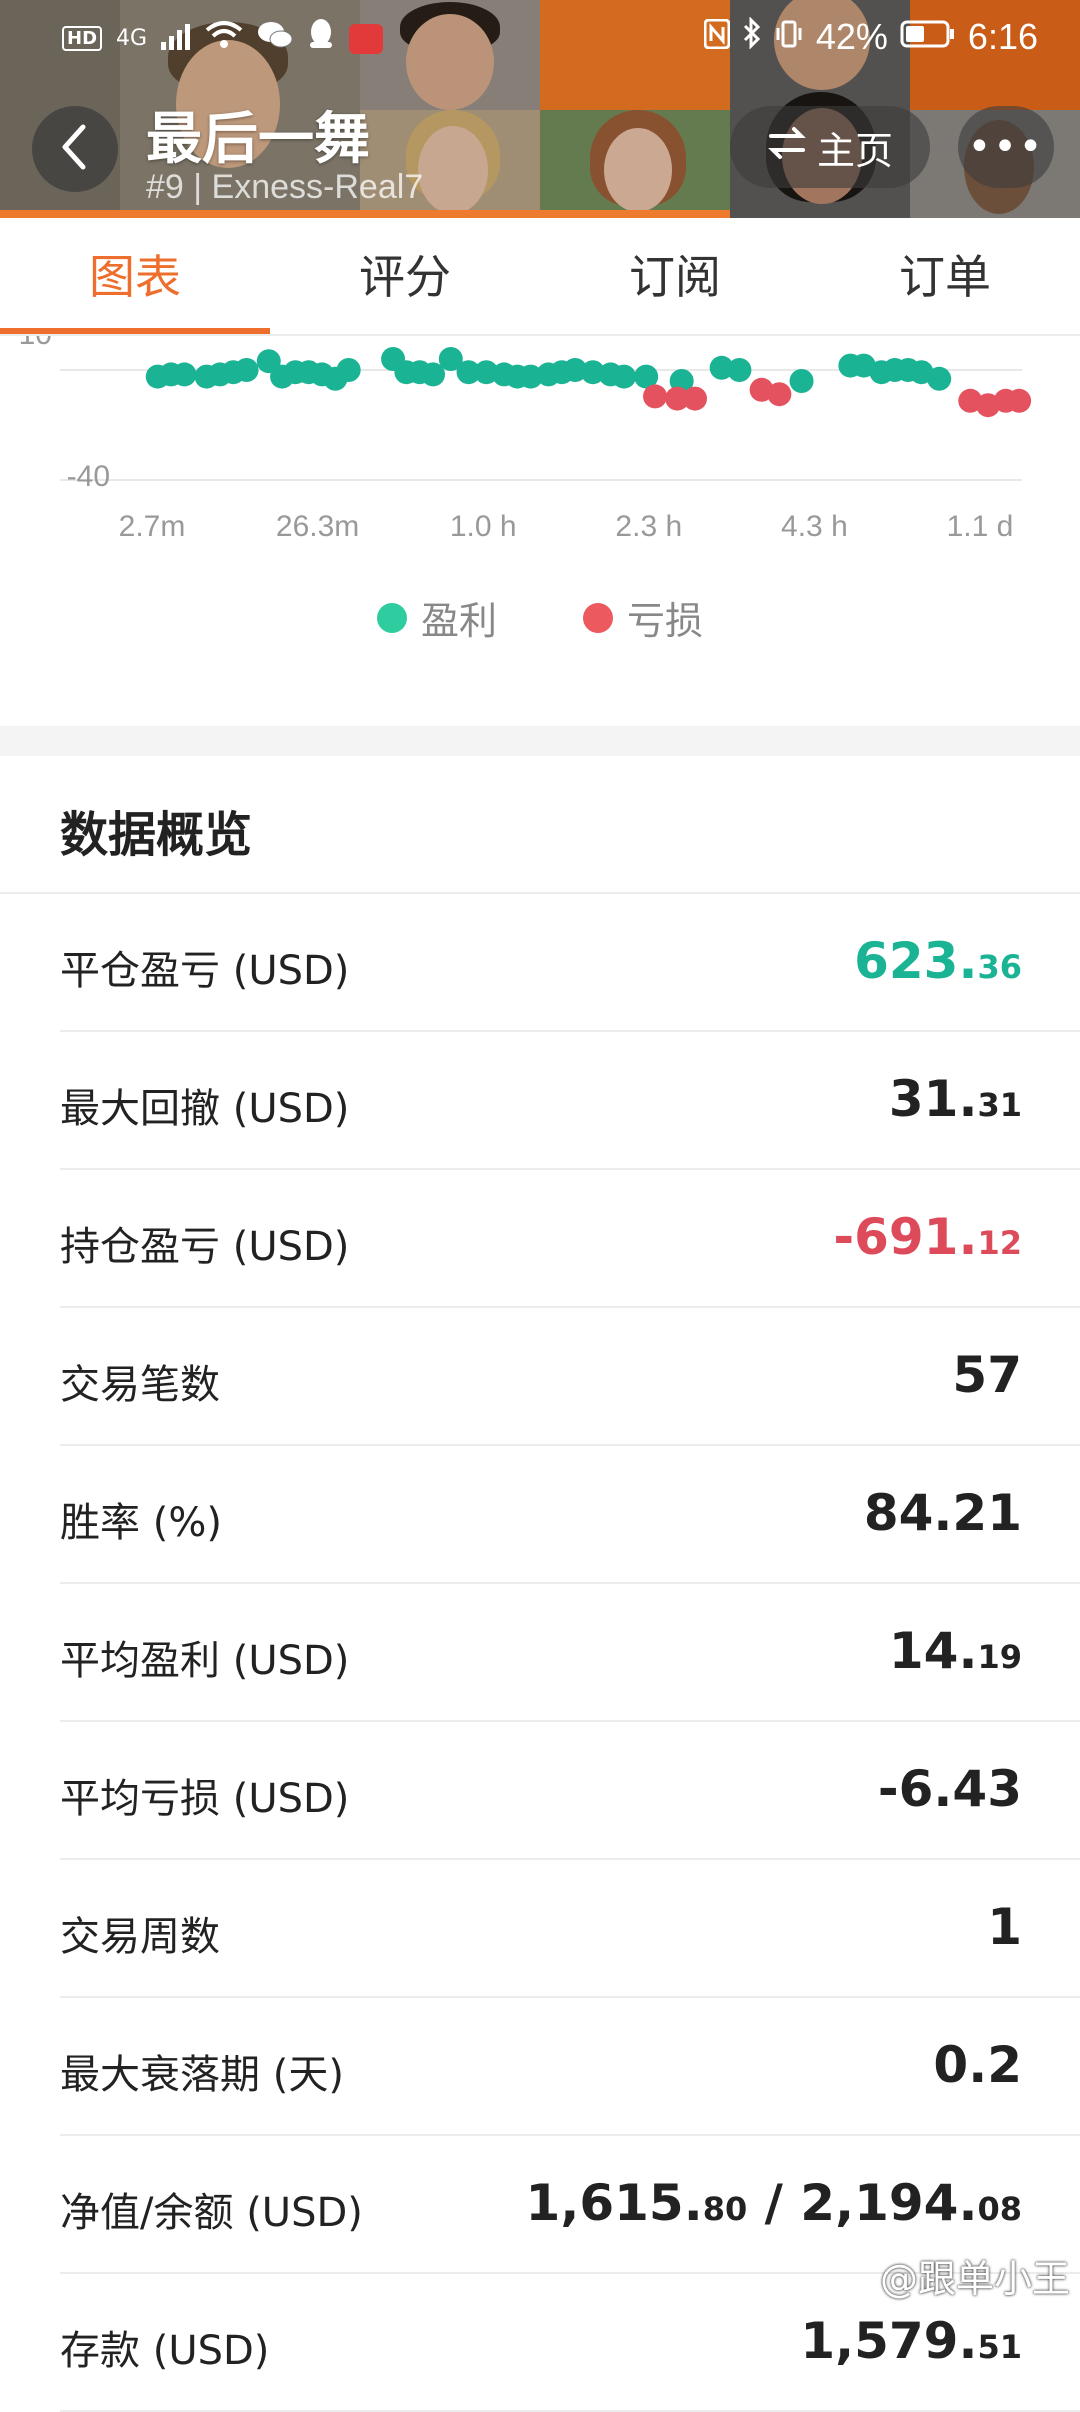 The height and width of the screenshot is (2412, 1080). I want to click on overview-row-value: 1,579.51, so click(911, 2341).